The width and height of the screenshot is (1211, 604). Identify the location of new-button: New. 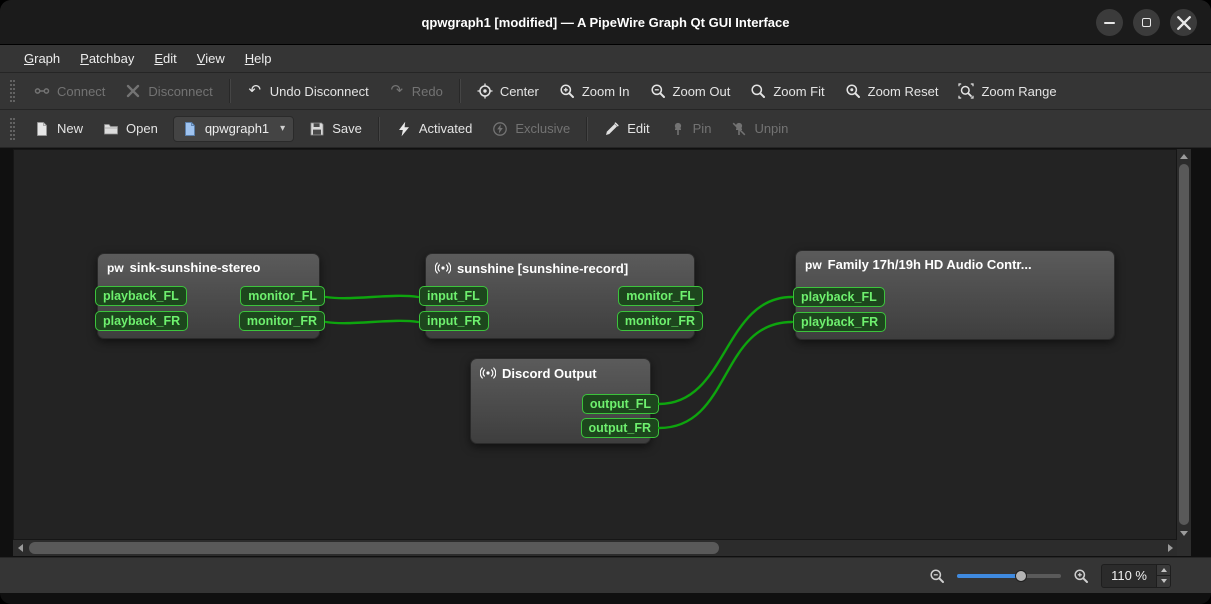
(58, 129).